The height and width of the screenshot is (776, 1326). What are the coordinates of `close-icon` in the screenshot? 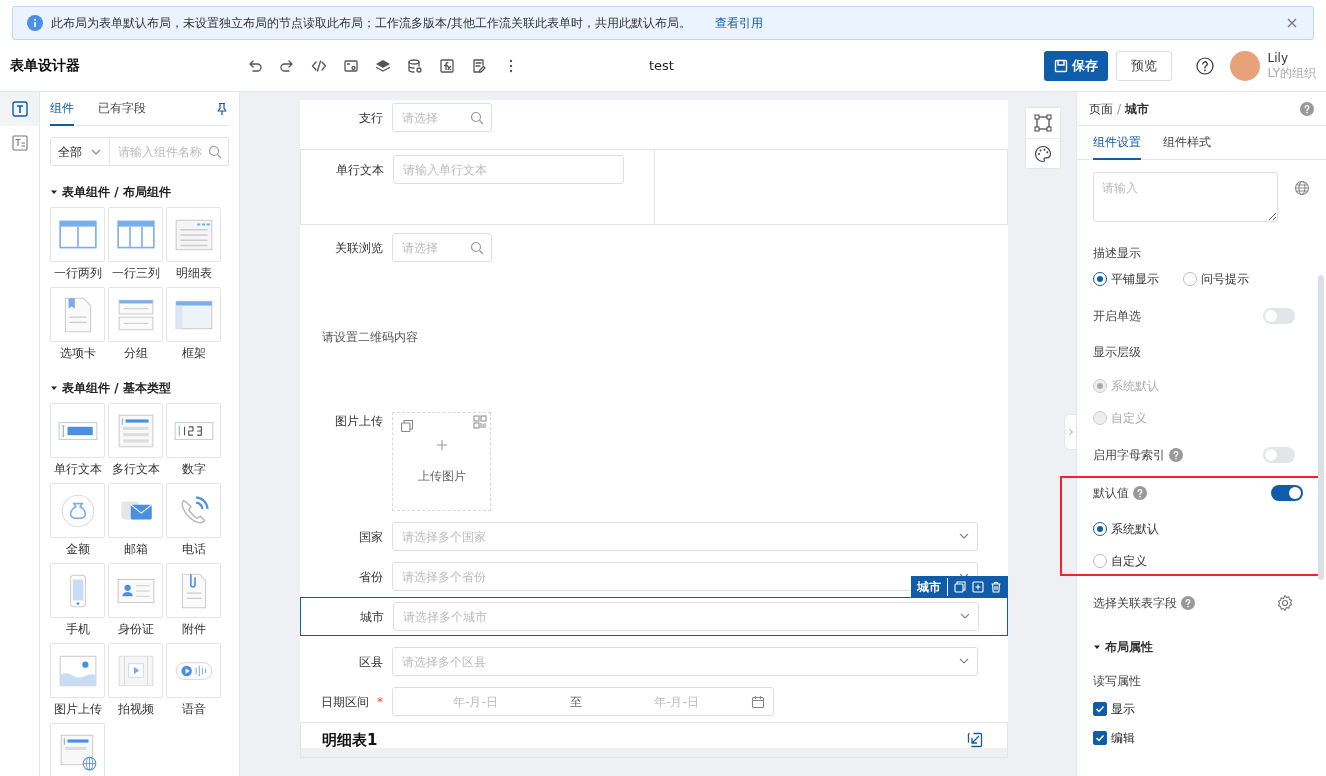 It's located at (1292, 23).